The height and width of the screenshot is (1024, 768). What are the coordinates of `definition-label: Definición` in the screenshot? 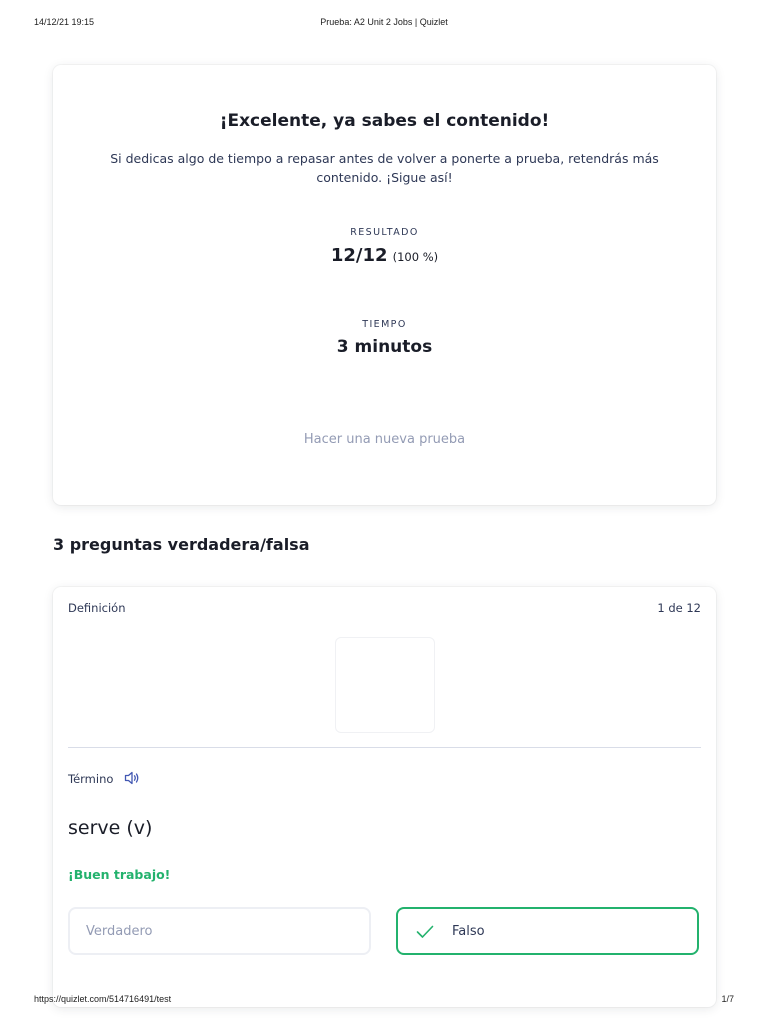 It's located at (97, 608).